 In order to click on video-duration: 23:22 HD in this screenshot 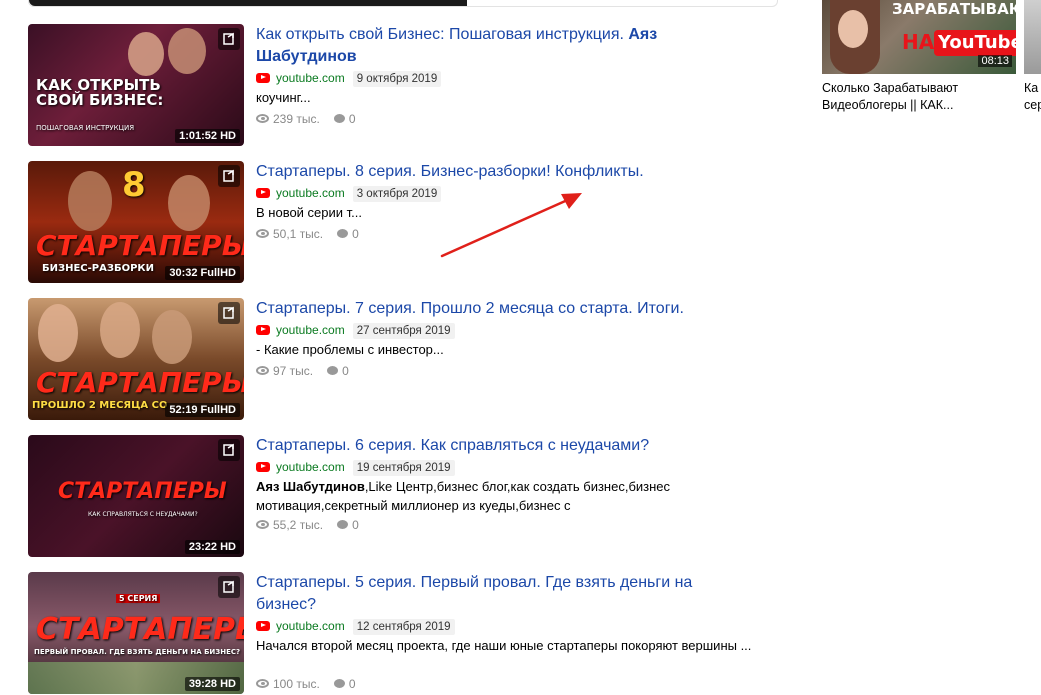, I will do `click(212, 547)`.